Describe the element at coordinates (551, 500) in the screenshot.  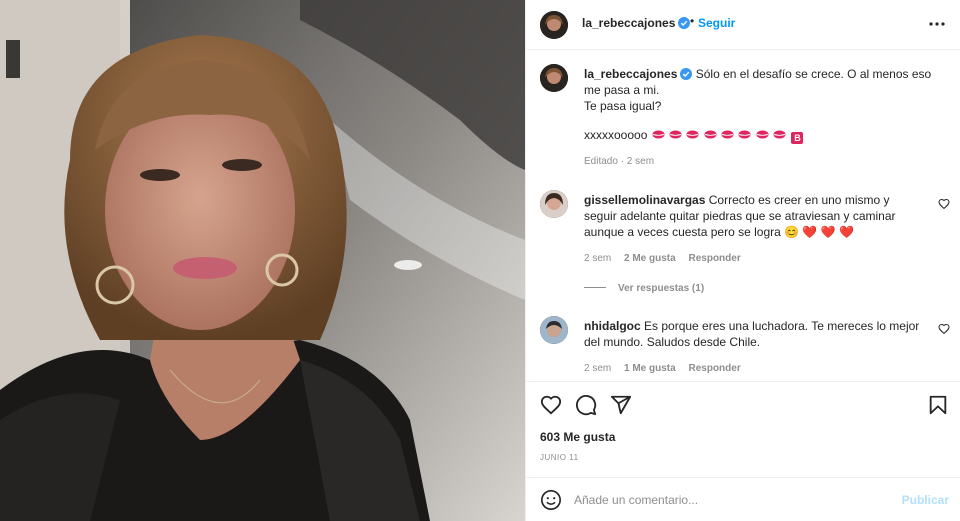
I see `emoji-icon` at that location.